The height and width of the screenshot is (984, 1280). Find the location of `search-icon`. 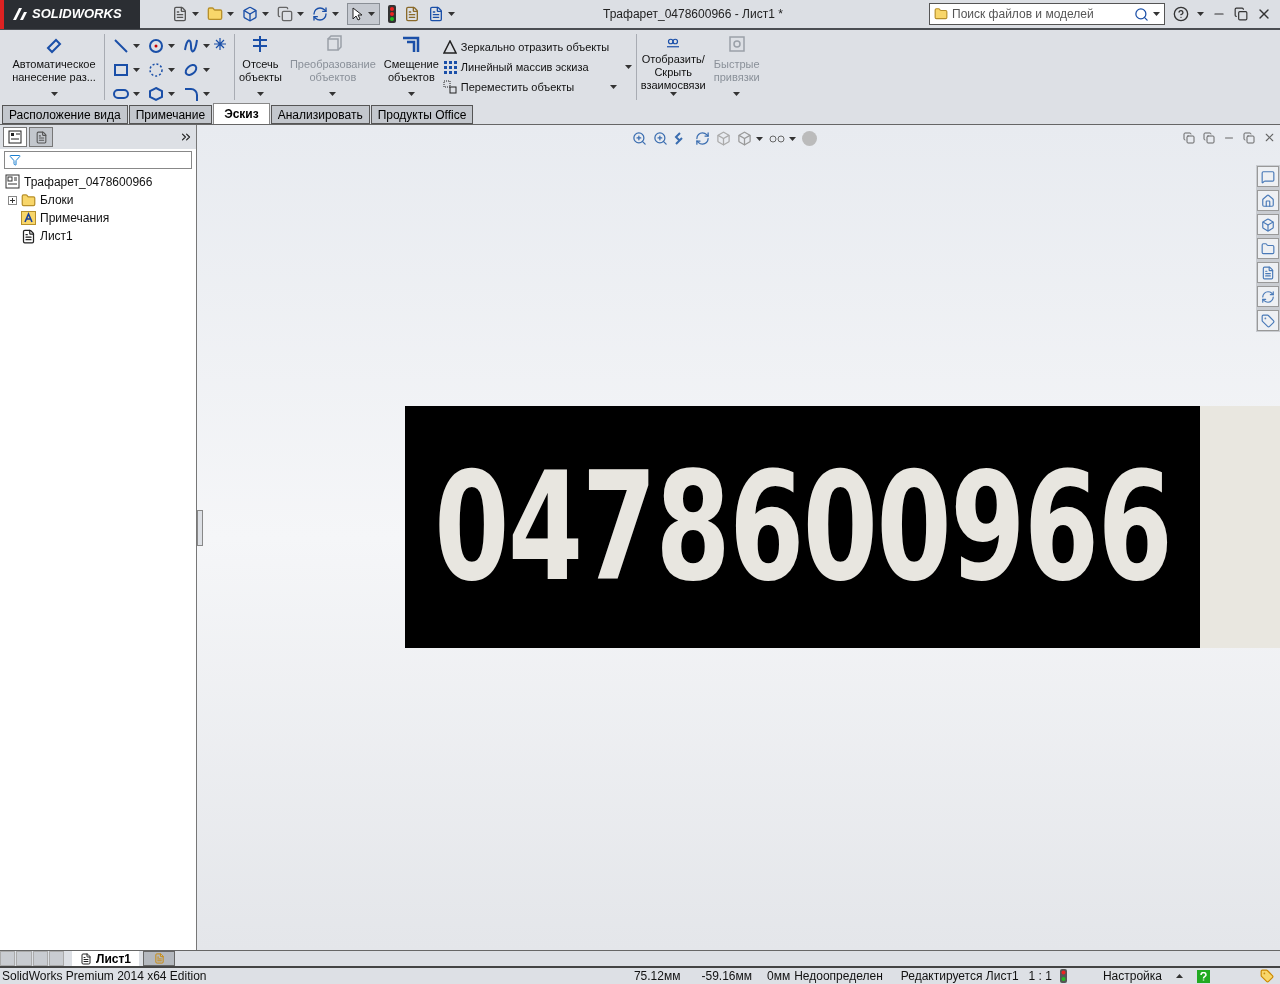

search-icon is located at coordinates (1141, 14).